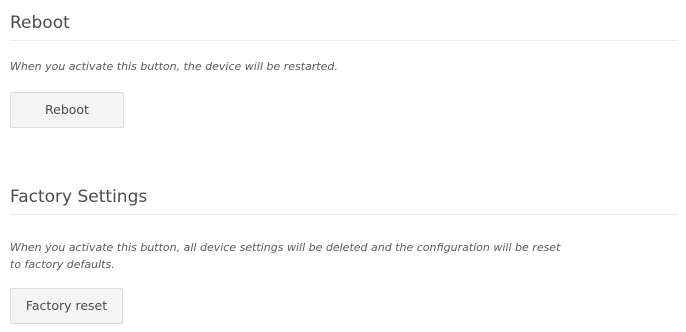 This screenshot has width=686, height=332. What do you see at coordinates (62, 264) in the screenshot?
I see `factory-description-line2: to factory defaults.` at bounding box center [62, 264].